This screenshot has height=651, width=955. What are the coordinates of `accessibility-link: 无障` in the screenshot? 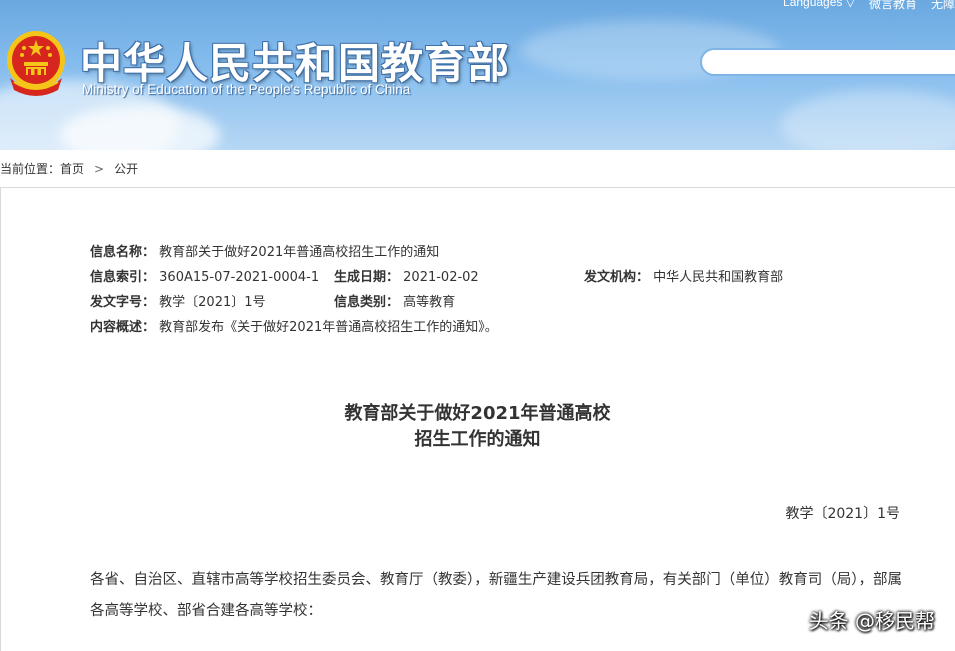 It's located at (943, 6).